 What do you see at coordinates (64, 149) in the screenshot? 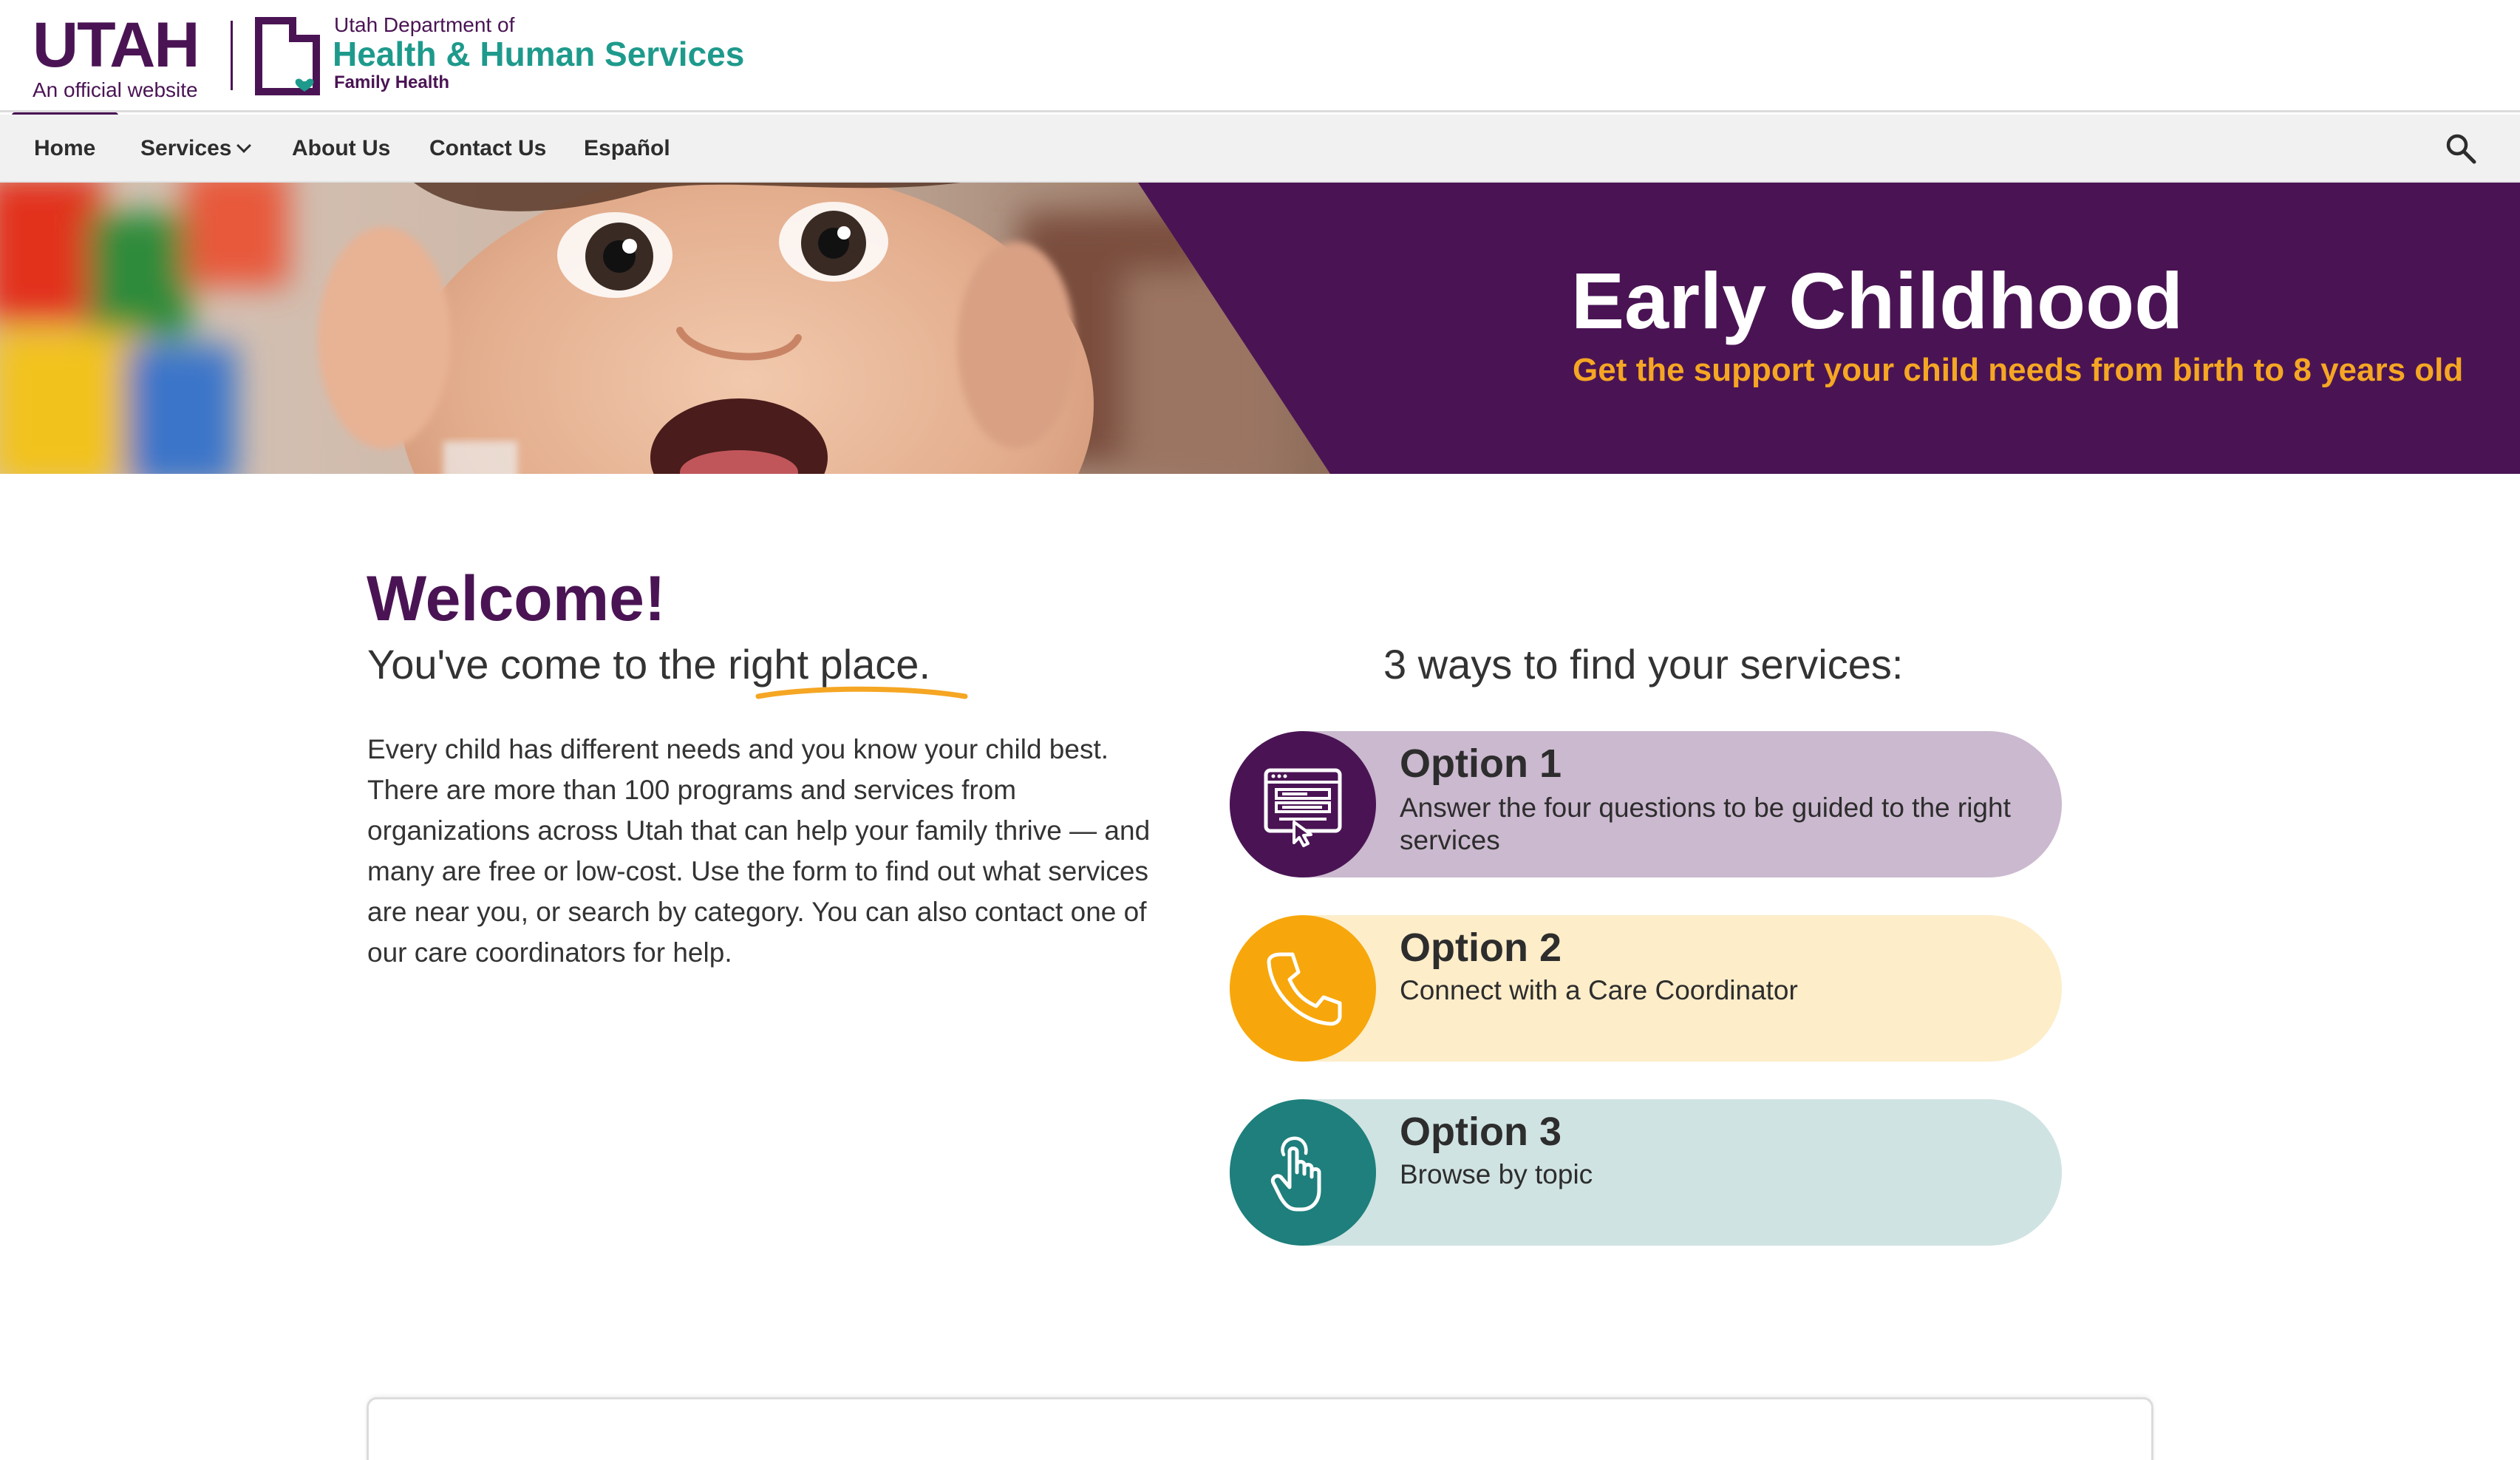
I see `nav-item-home: Home` at bounding box center [64, 149].